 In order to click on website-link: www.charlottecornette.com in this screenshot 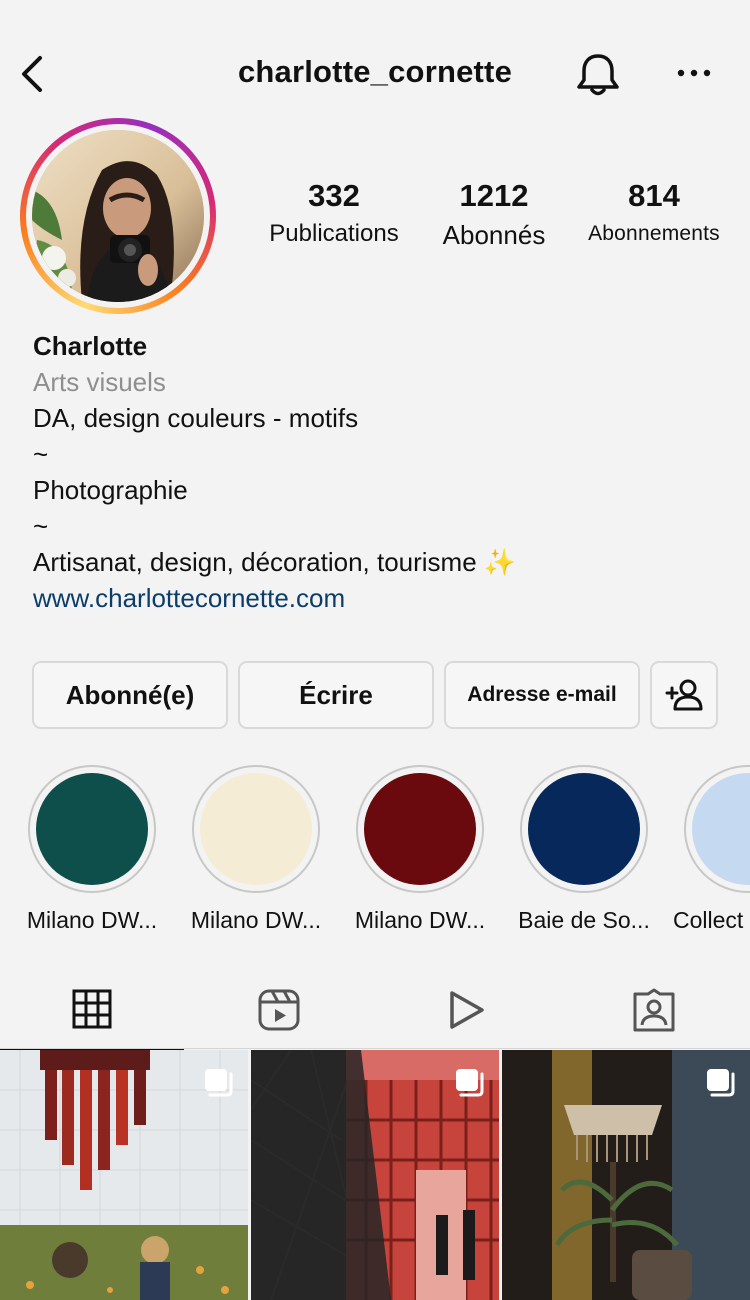, I will do `click(378, 598)`.